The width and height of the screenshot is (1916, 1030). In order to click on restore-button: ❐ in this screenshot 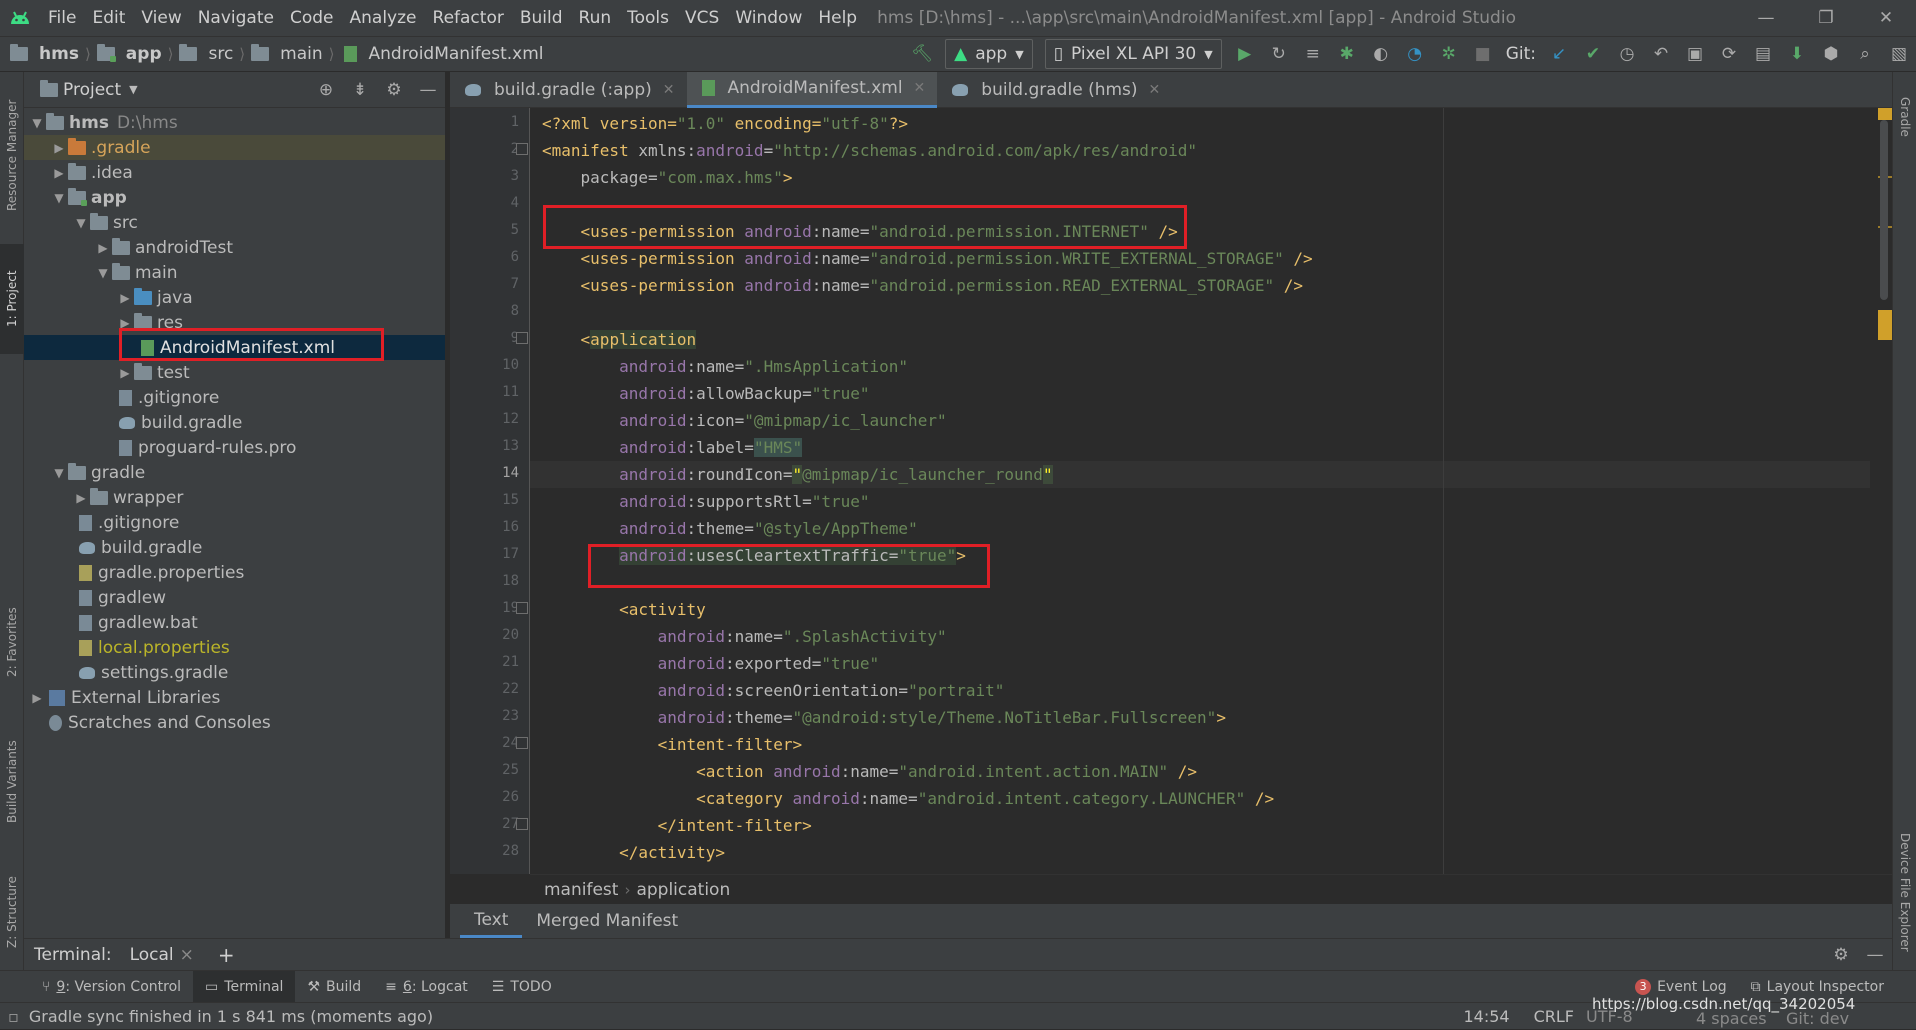, I will do `click(1826, 18)`.